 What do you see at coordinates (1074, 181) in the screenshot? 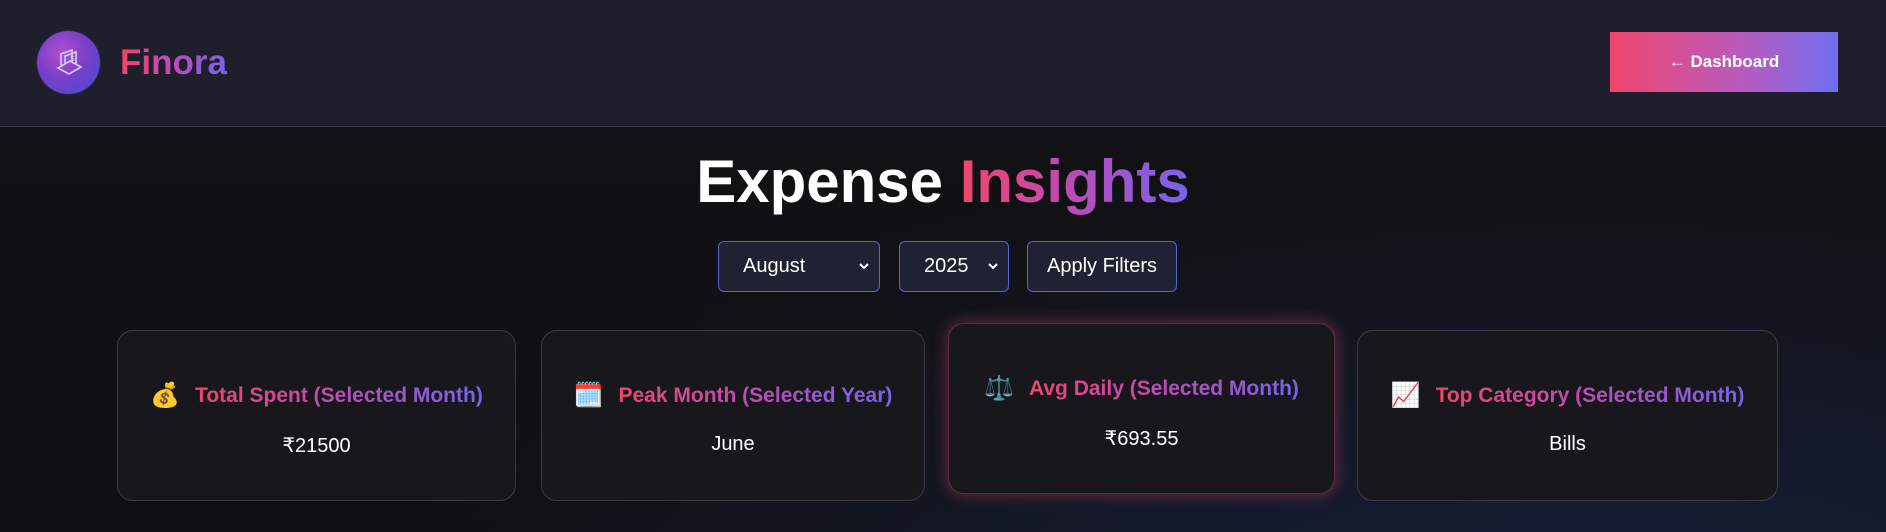
I see `page-title-part2: Insights` at bounding box center [1074, 181].